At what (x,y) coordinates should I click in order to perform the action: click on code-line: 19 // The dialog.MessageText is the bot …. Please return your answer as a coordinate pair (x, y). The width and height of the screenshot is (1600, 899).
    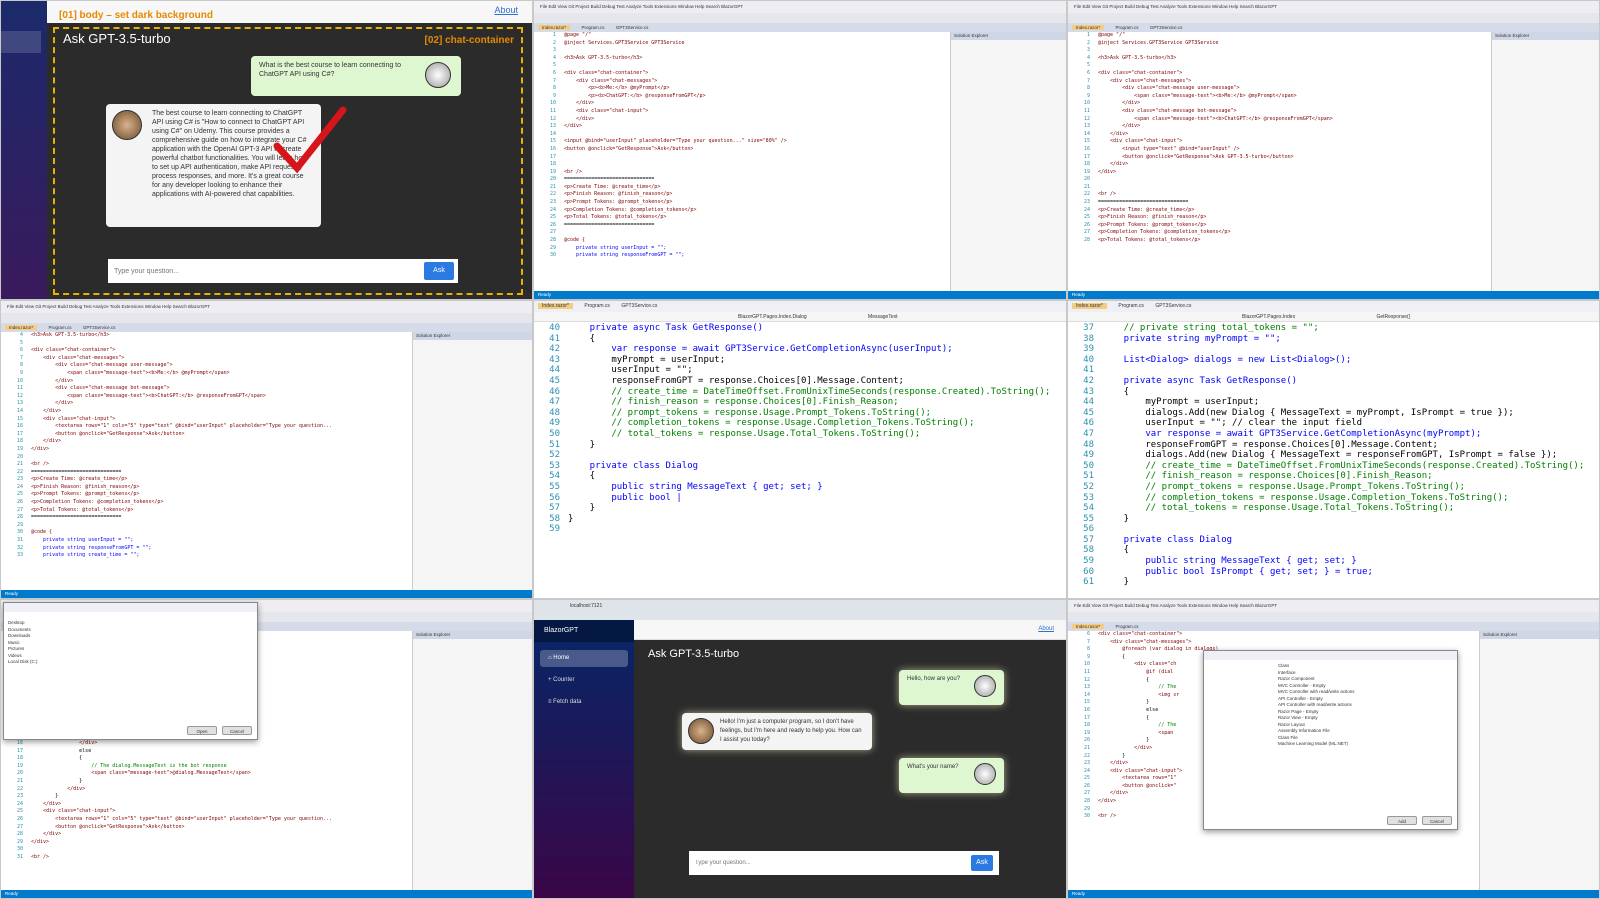
    Looking at the image, I should click on (207, 767).